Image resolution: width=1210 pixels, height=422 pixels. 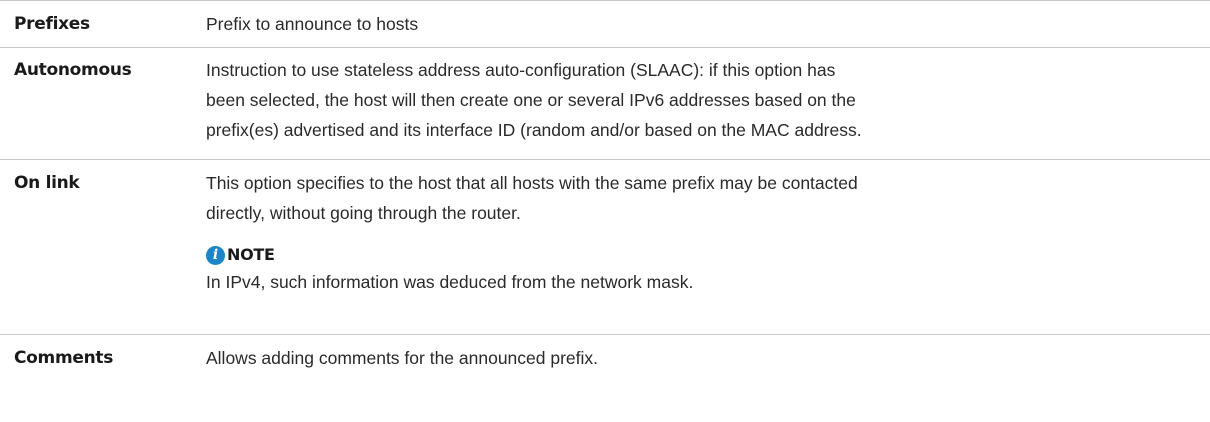 What do you see at coordinates (47, 183) in the screenshot?
I see `term-on-link: On link` at bounding box center [47, 183].